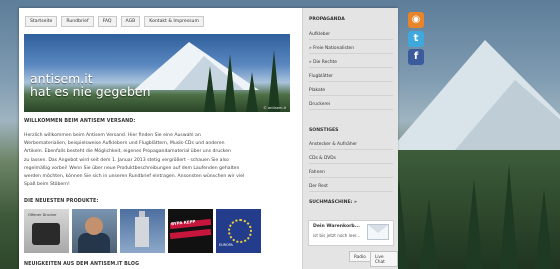 The image size is (560, 269). What do you see at coordinates (351, 146) in the screenshot?
I see `sidebar-item-anstecker: Anstecker & Aufnäher` at bounding box center [351, 146].